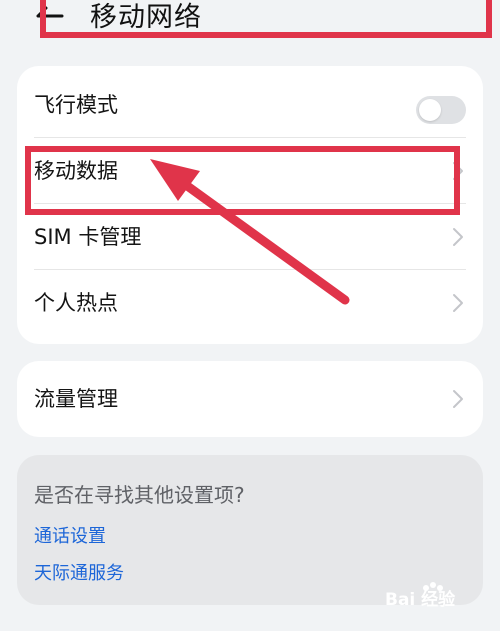  Describe the element at coordinates (70, 535) in the screenshot. I see `call-settings-link: 通话设置` at that location.